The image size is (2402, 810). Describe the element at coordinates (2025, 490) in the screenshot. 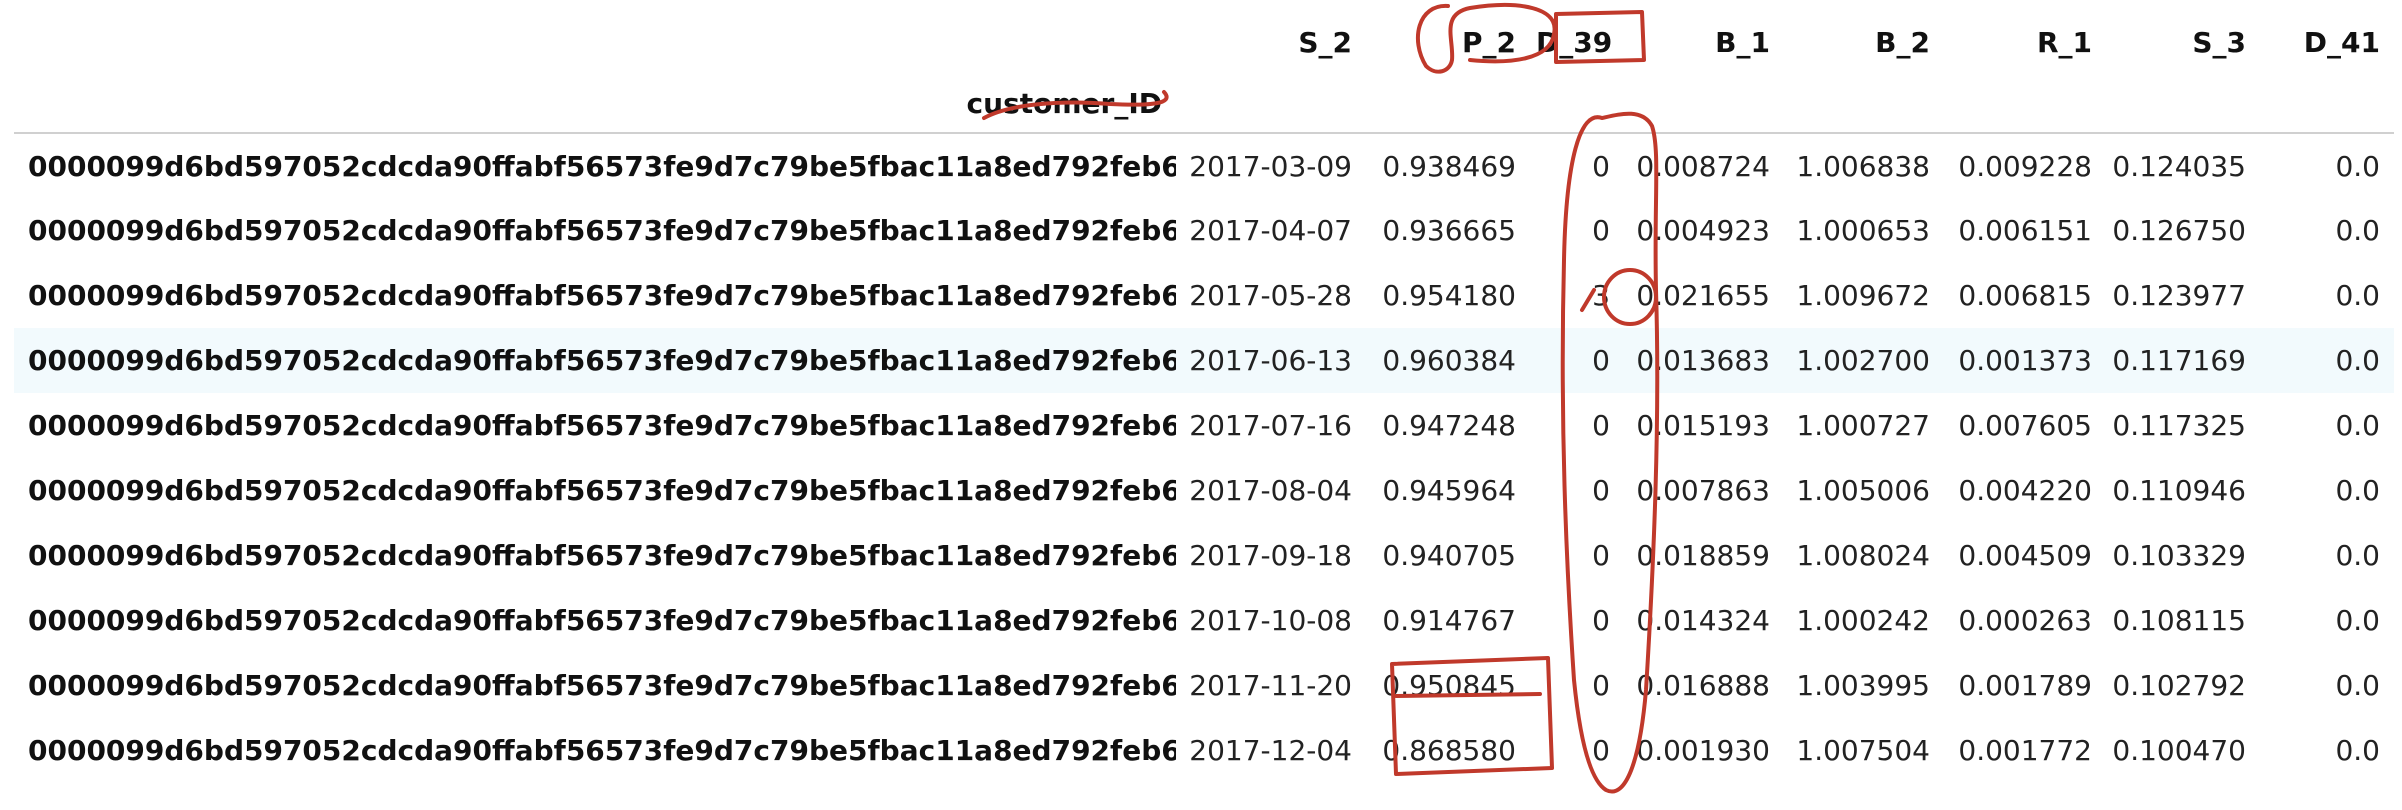

I see `cell-r1: 0.004220` at that location.